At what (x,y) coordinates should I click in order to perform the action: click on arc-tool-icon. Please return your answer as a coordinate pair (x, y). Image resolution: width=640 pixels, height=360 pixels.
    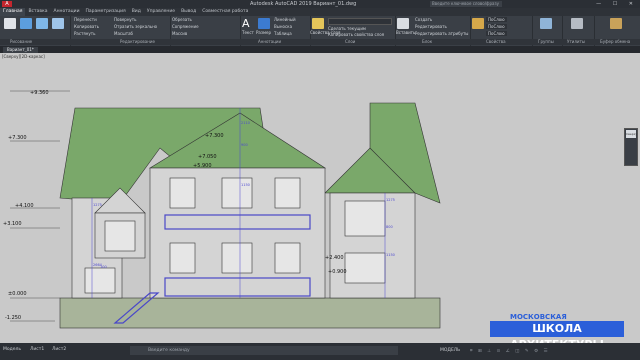
    Looking at the image, I should click on (58, 23).